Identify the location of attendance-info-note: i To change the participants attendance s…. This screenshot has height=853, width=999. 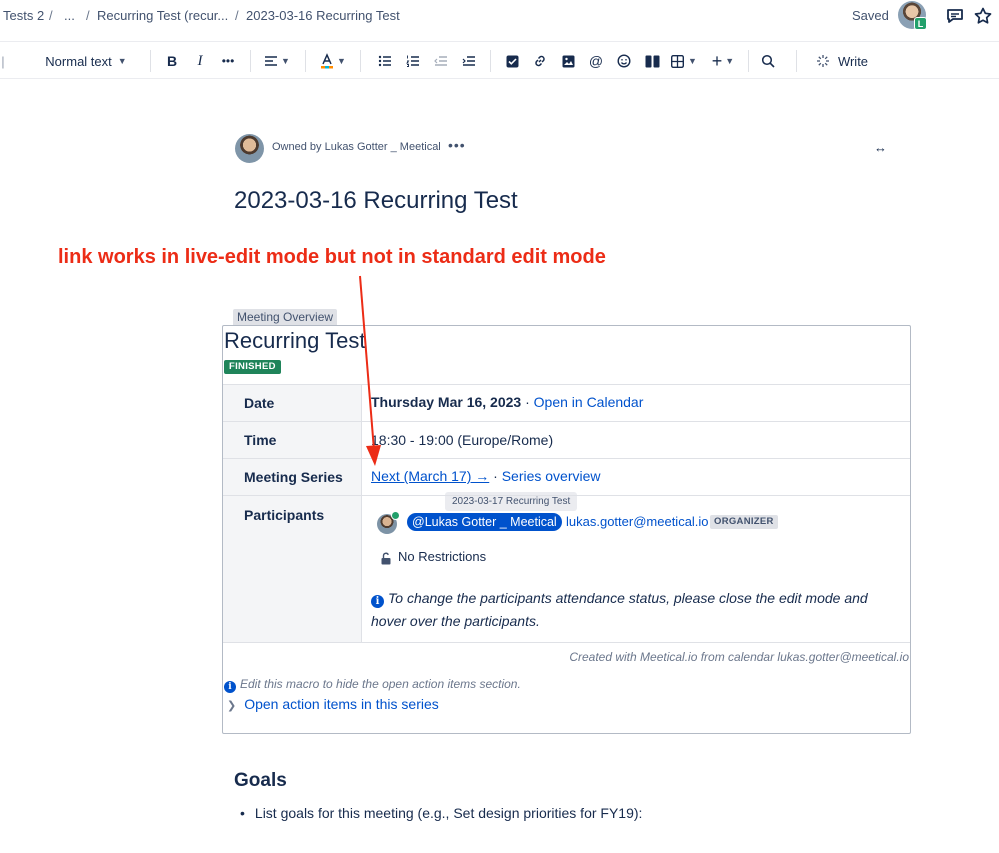
(631, 610).